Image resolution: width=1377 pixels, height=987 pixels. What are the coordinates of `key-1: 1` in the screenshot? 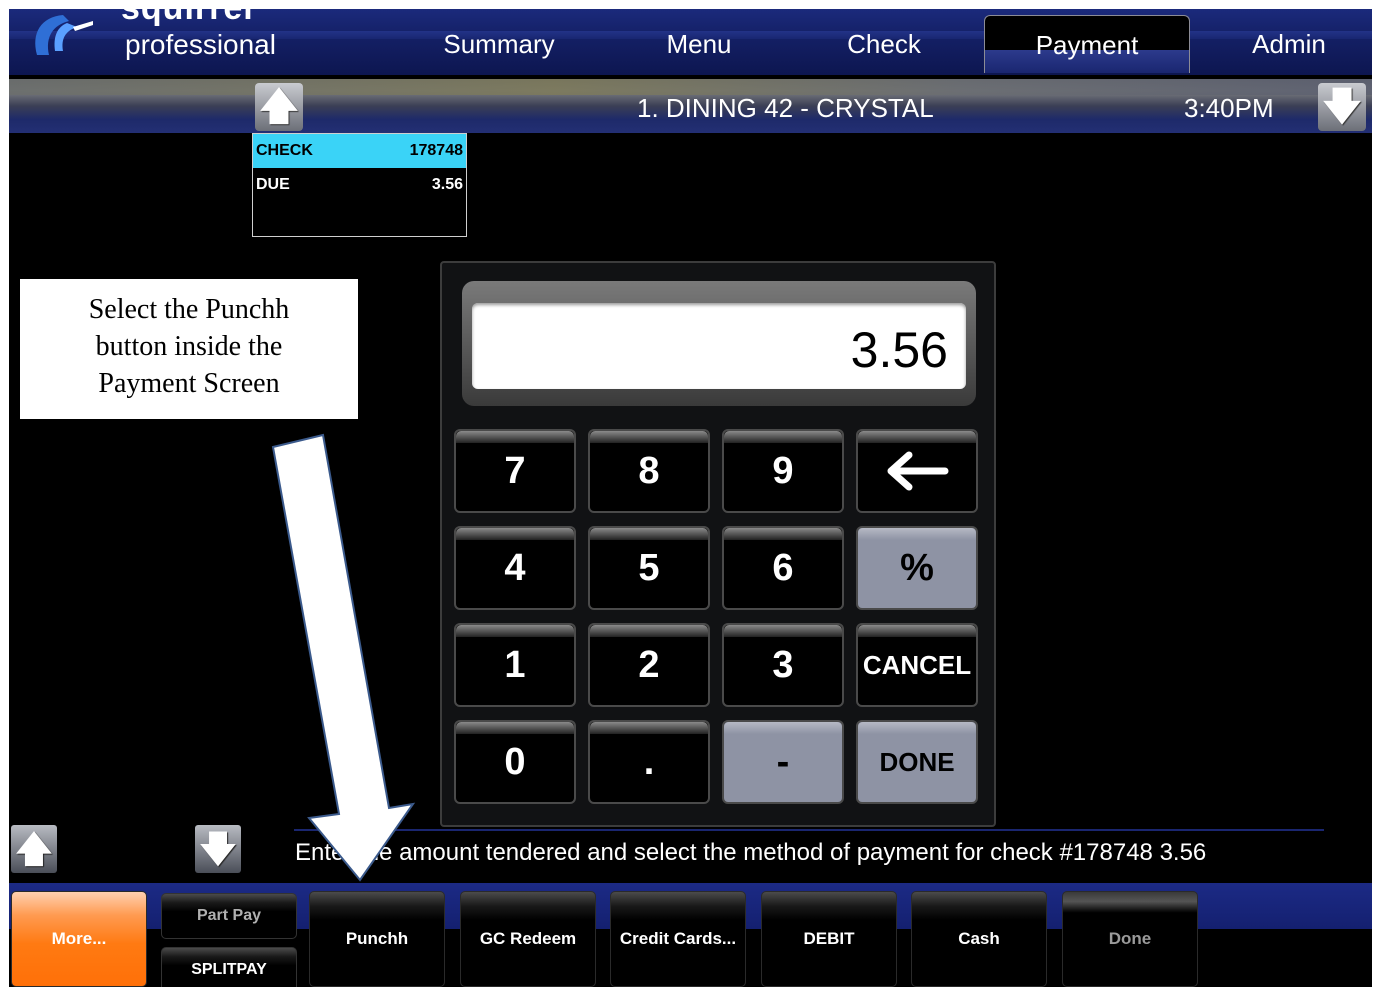 It's located at (515, 665).